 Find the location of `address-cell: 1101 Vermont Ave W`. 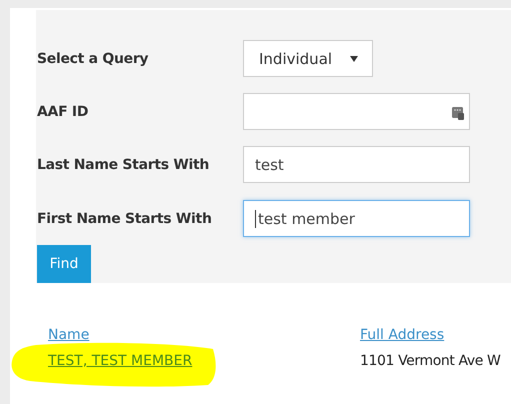

address-cell: 1101 Vermont Ave W is located at coordinates (430, 361).